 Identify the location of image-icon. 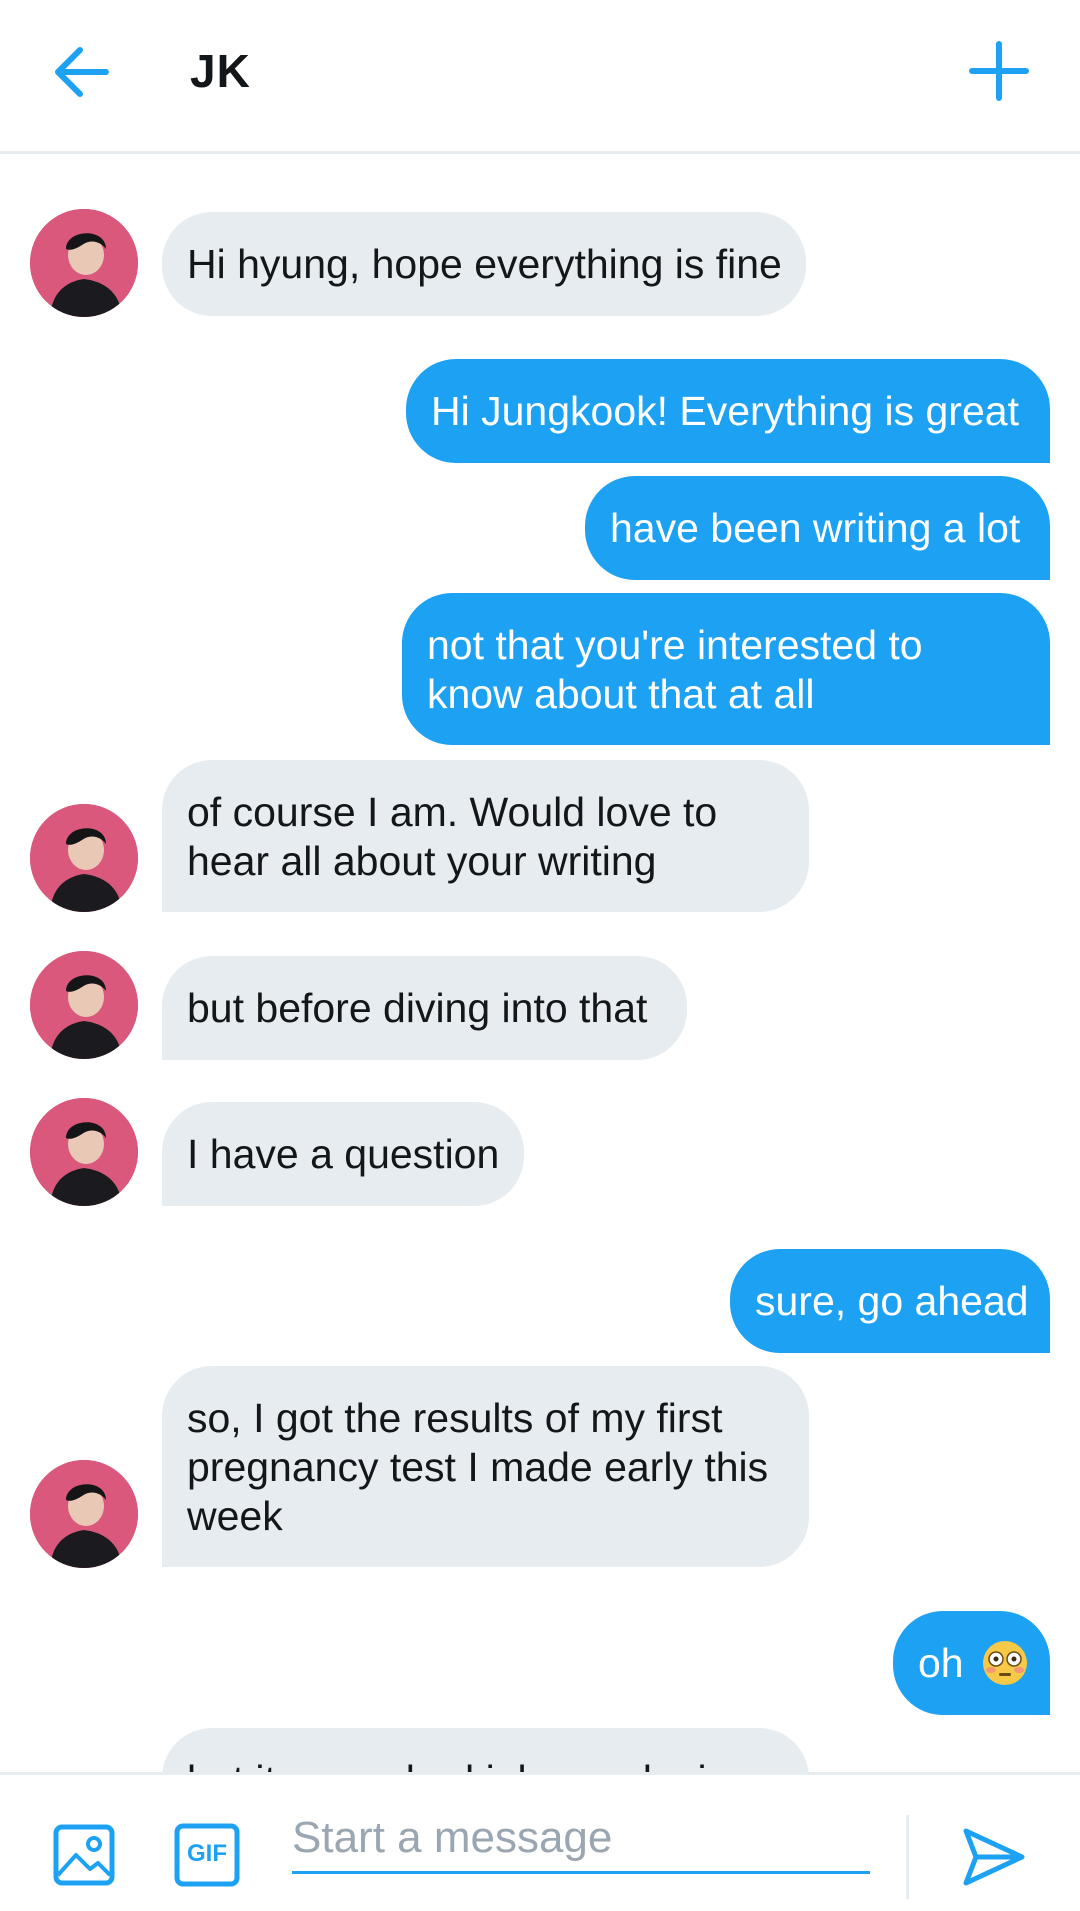
(84, 1855).